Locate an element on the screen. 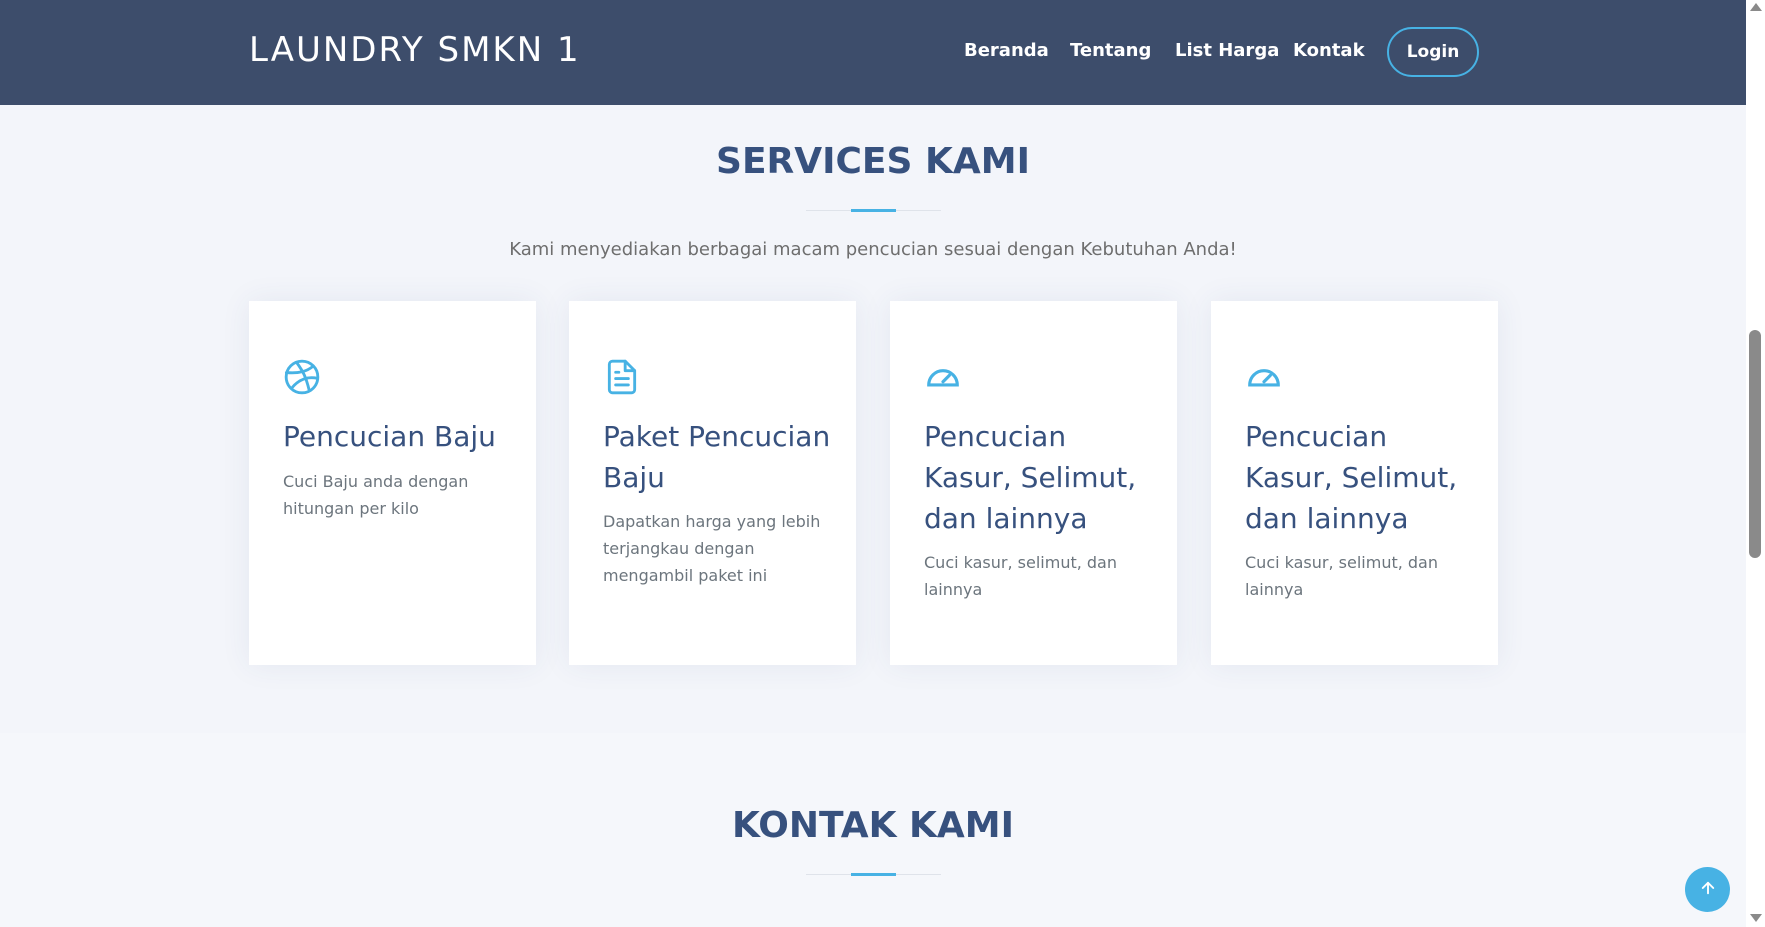 This screenshot has height=927, width=1765. nav-tentang: Tentang is located at coordinates (1110, 50).